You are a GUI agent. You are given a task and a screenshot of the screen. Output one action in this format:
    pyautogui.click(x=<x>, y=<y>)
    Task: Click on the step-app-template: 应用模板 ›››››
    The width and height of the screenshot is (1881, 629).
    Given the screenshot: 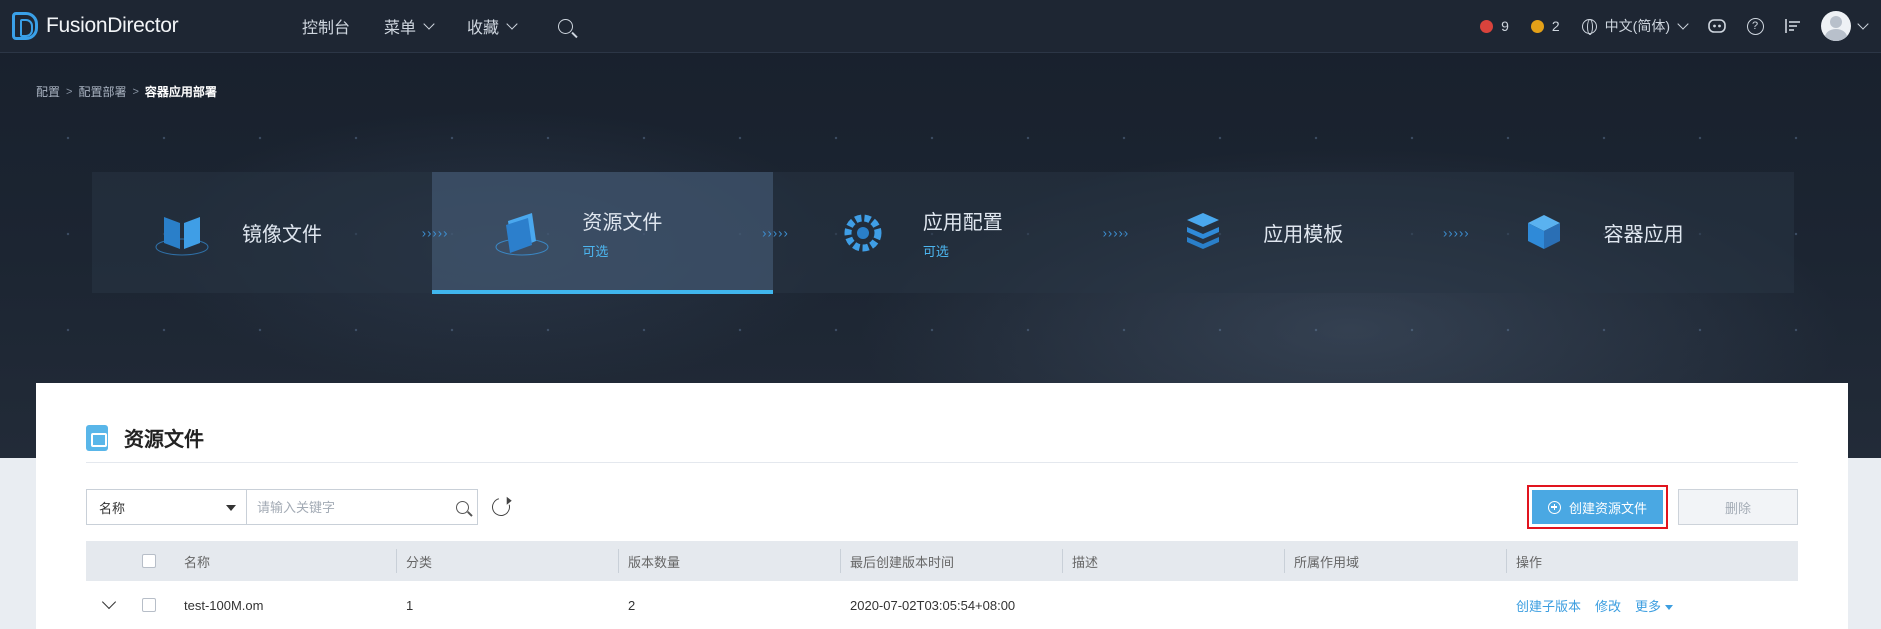 What is the action you would take?
    pyautogui.click(x=1291, y=232)
    